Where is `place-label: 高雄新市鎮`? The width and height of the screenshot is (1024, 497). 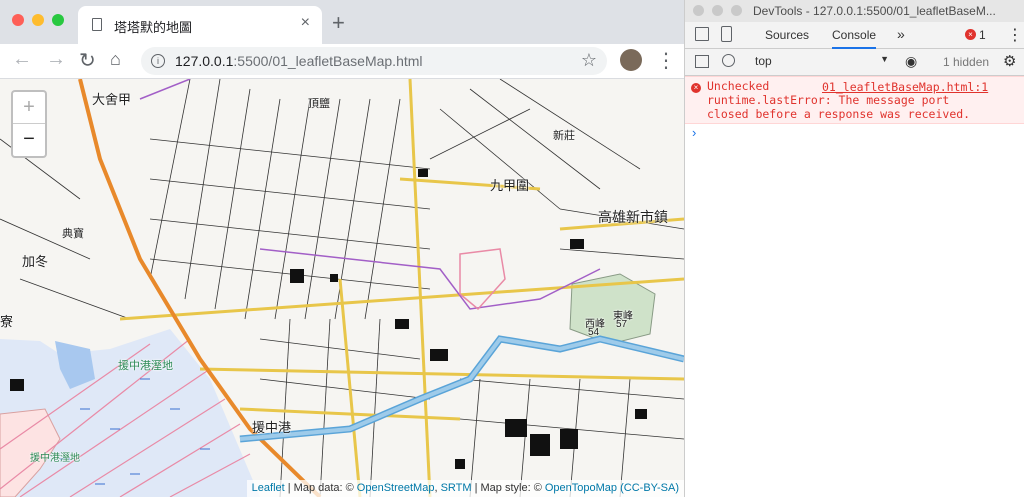 place-label: 高雄新市鎮 is located at coordinates (633, 217).